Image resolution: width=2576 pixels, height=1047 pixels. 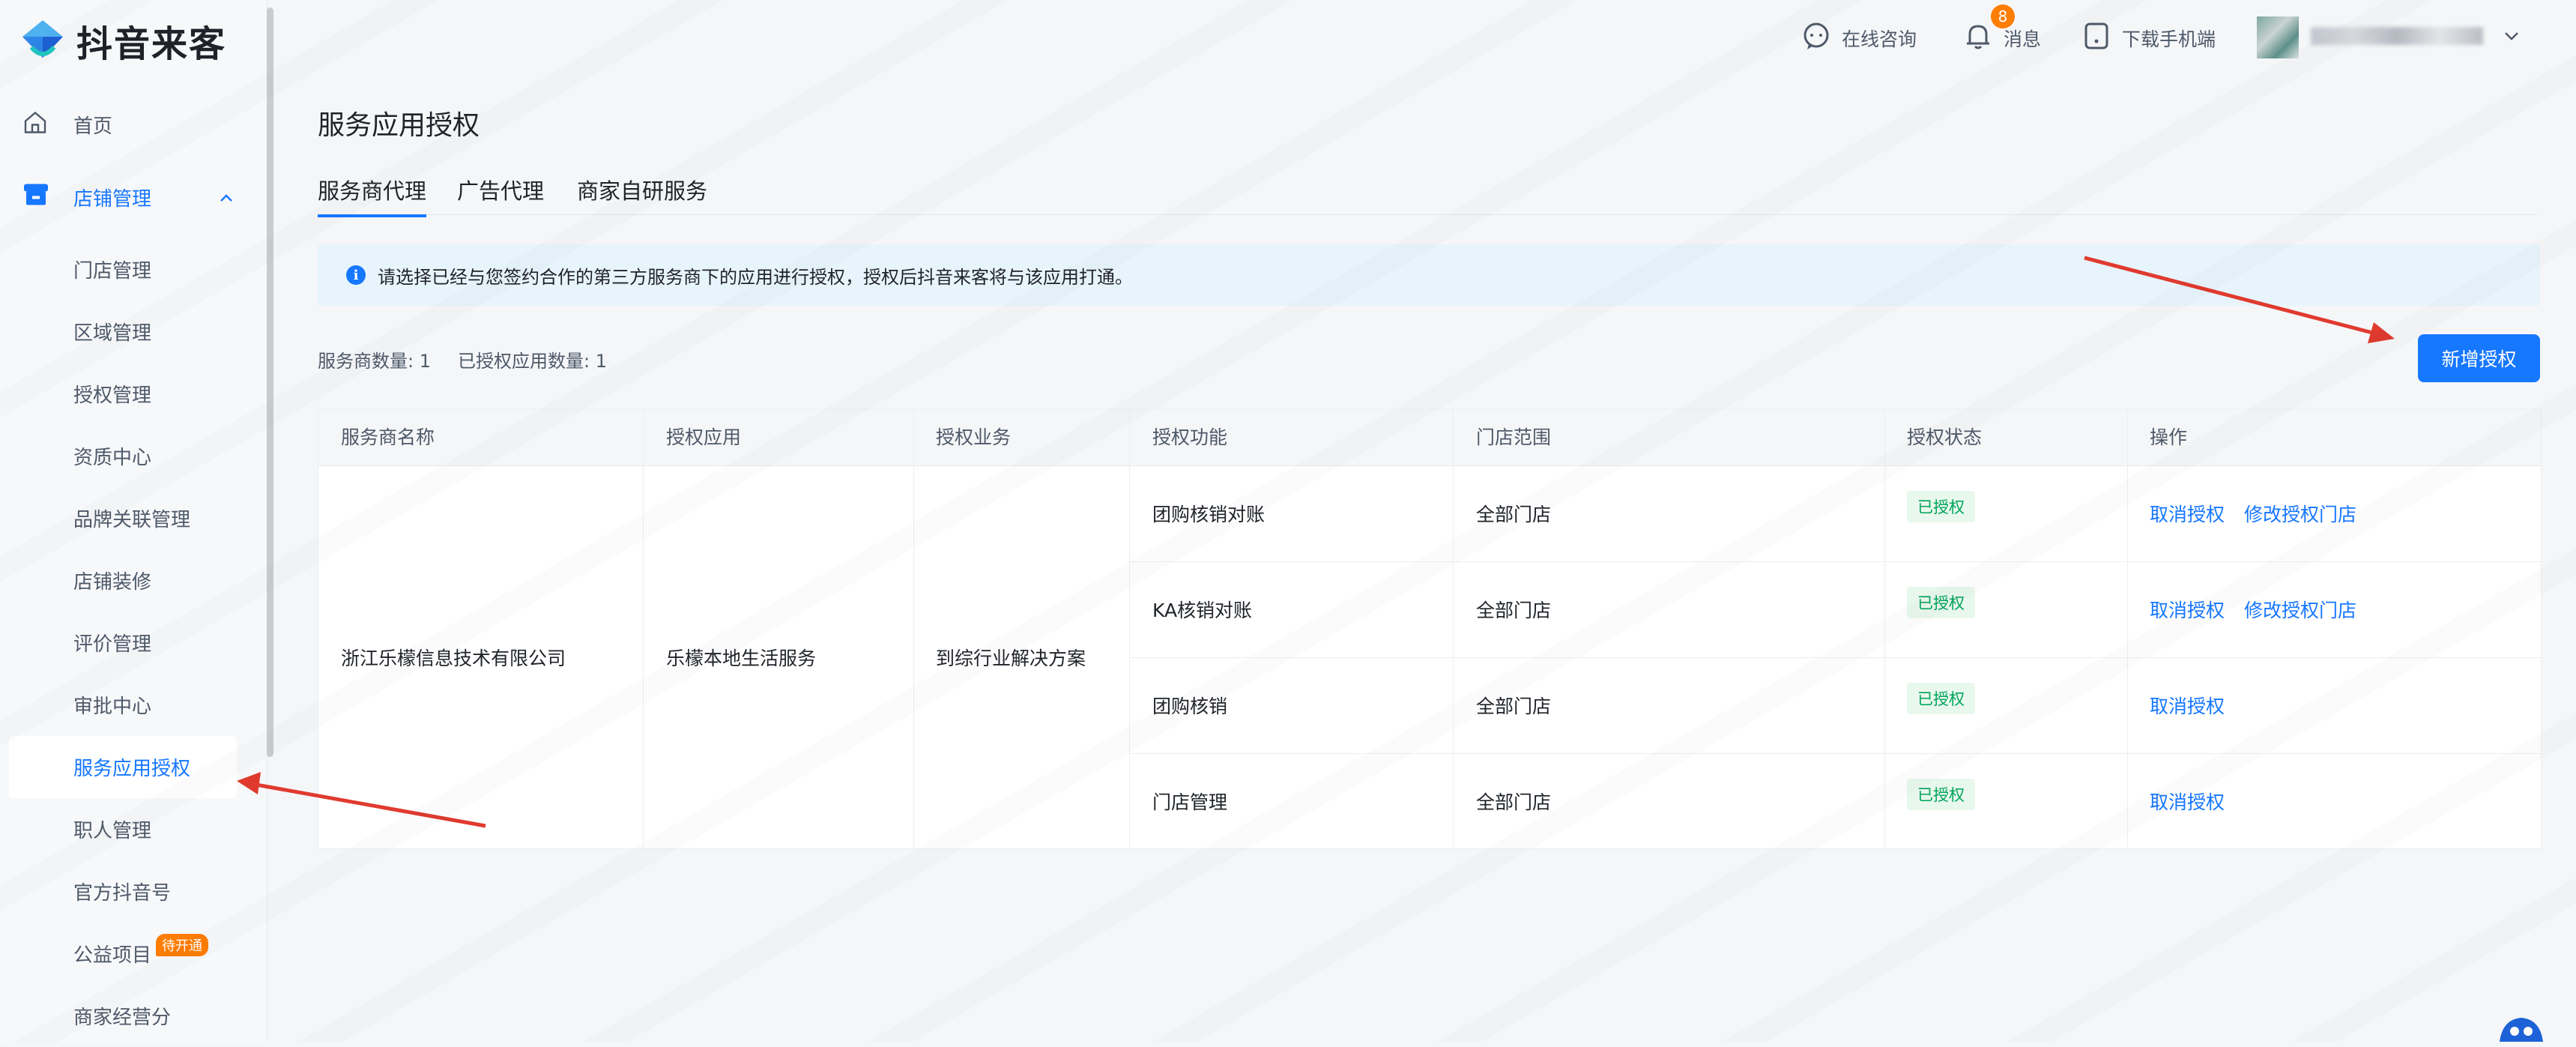 I want to click on sidebar-item-label: 审批中心, so click(x=112, y=707).